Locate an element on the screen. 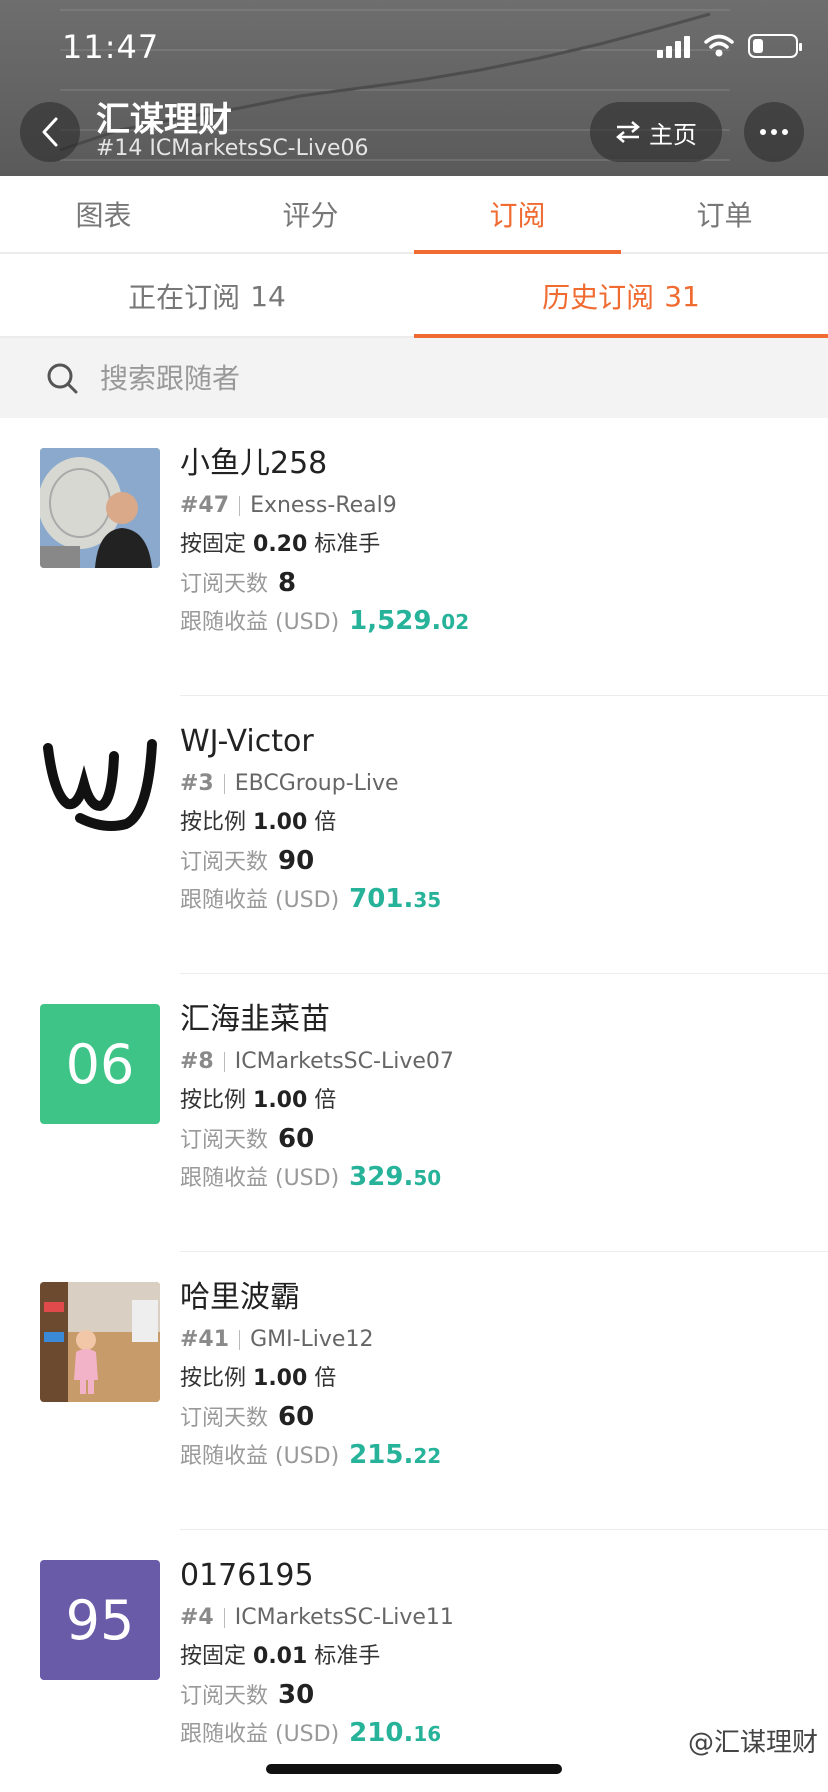 This screenshot has width=828, height=1792. days-value: 90 is located at coordinates (296, 861).